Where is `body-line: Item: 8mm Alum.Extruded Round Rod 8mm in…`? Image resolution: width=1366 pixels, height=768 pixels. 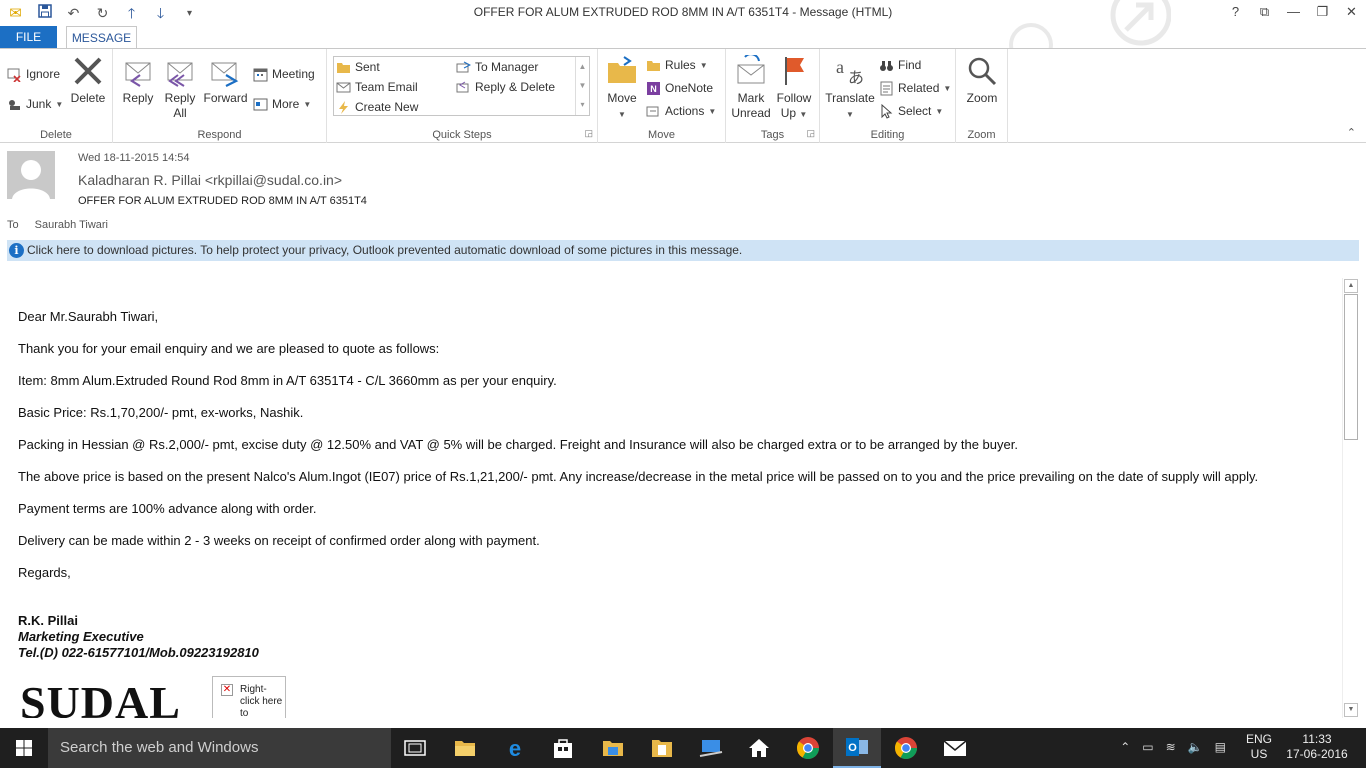
body-line: Item: 8mm Alum.Extruded Round Rod 8mm in… is located at coordinates (287, 380).